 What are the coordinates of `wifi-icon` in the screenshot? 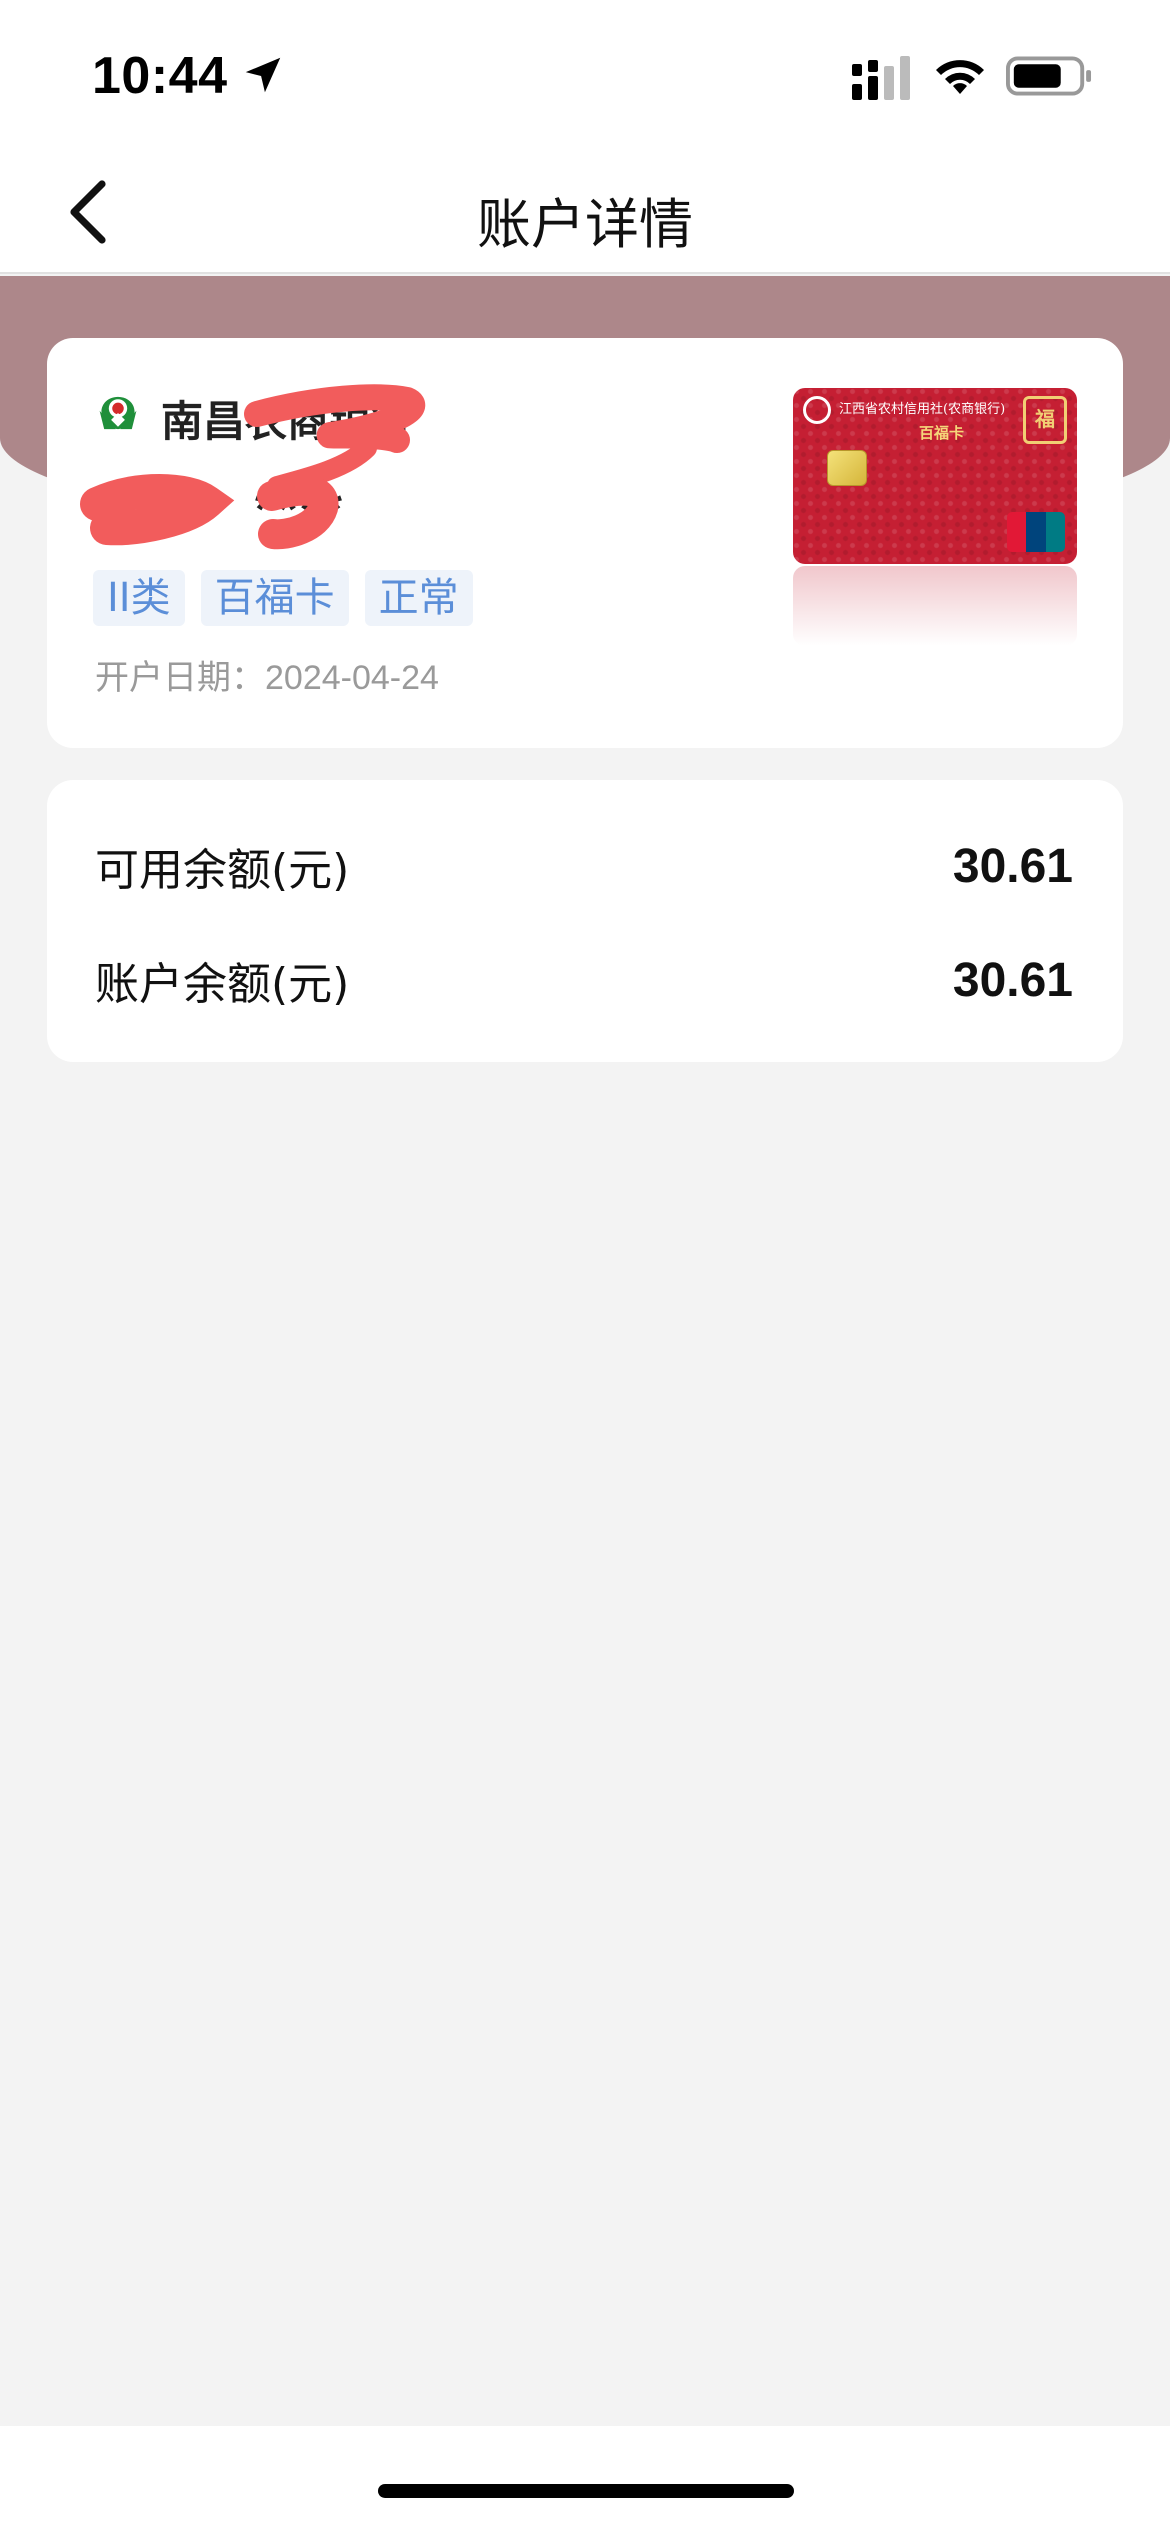 It's located at (960, 77).